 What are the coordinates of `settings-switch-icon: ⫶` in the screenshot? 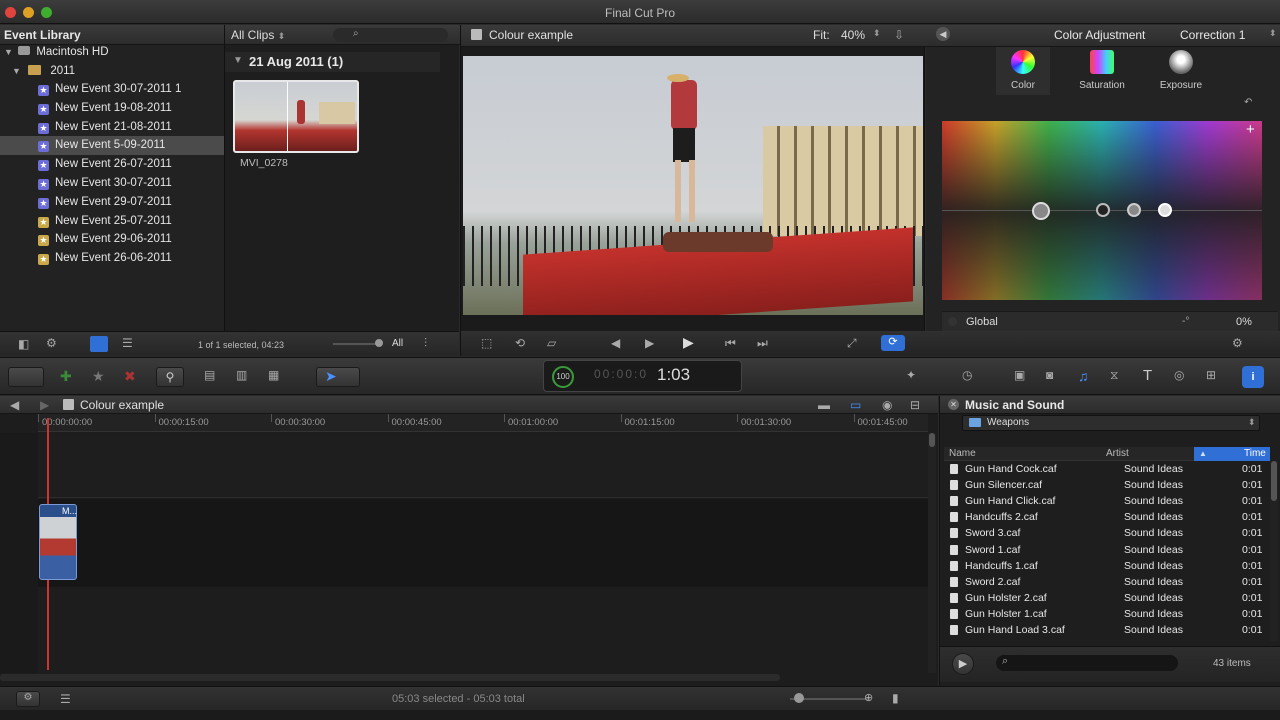 It's located at (425, 343).